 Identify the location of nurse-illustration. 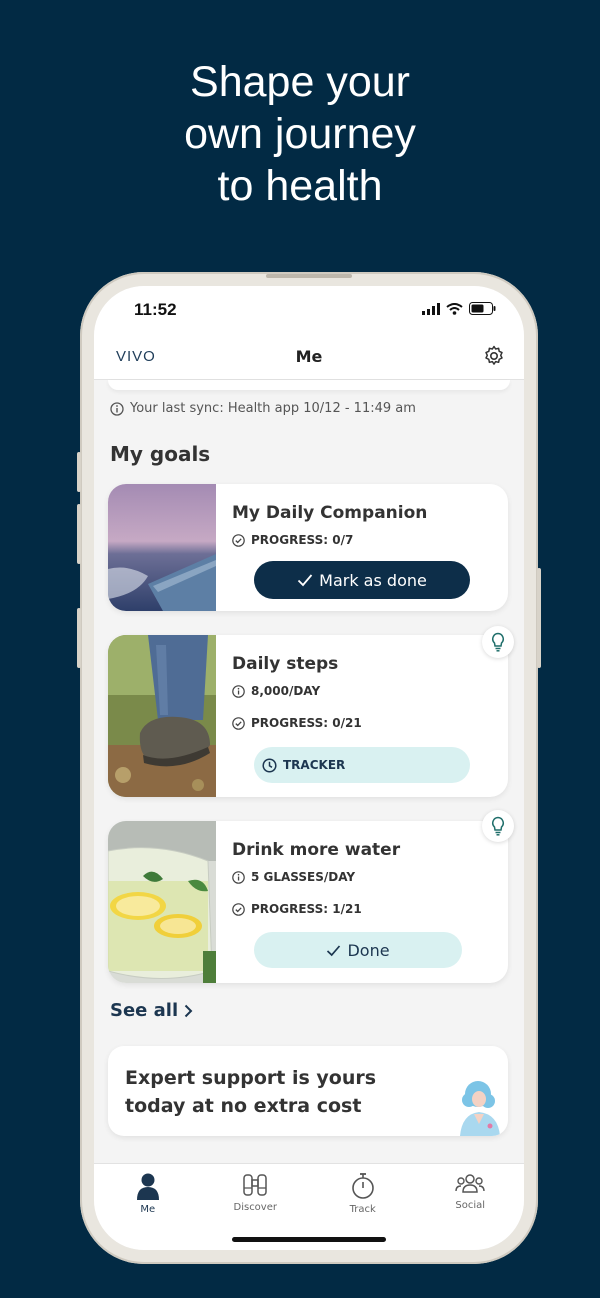
(480, 1108).